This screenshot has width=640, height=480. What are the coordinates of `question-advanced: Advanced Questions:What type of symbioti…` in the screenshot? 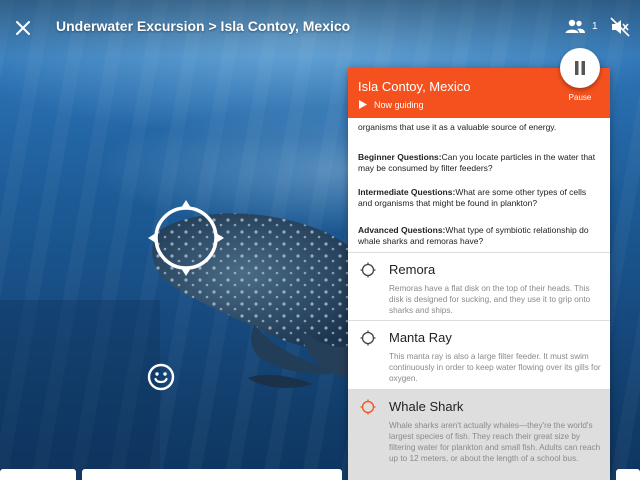 It's located at (480, 236).